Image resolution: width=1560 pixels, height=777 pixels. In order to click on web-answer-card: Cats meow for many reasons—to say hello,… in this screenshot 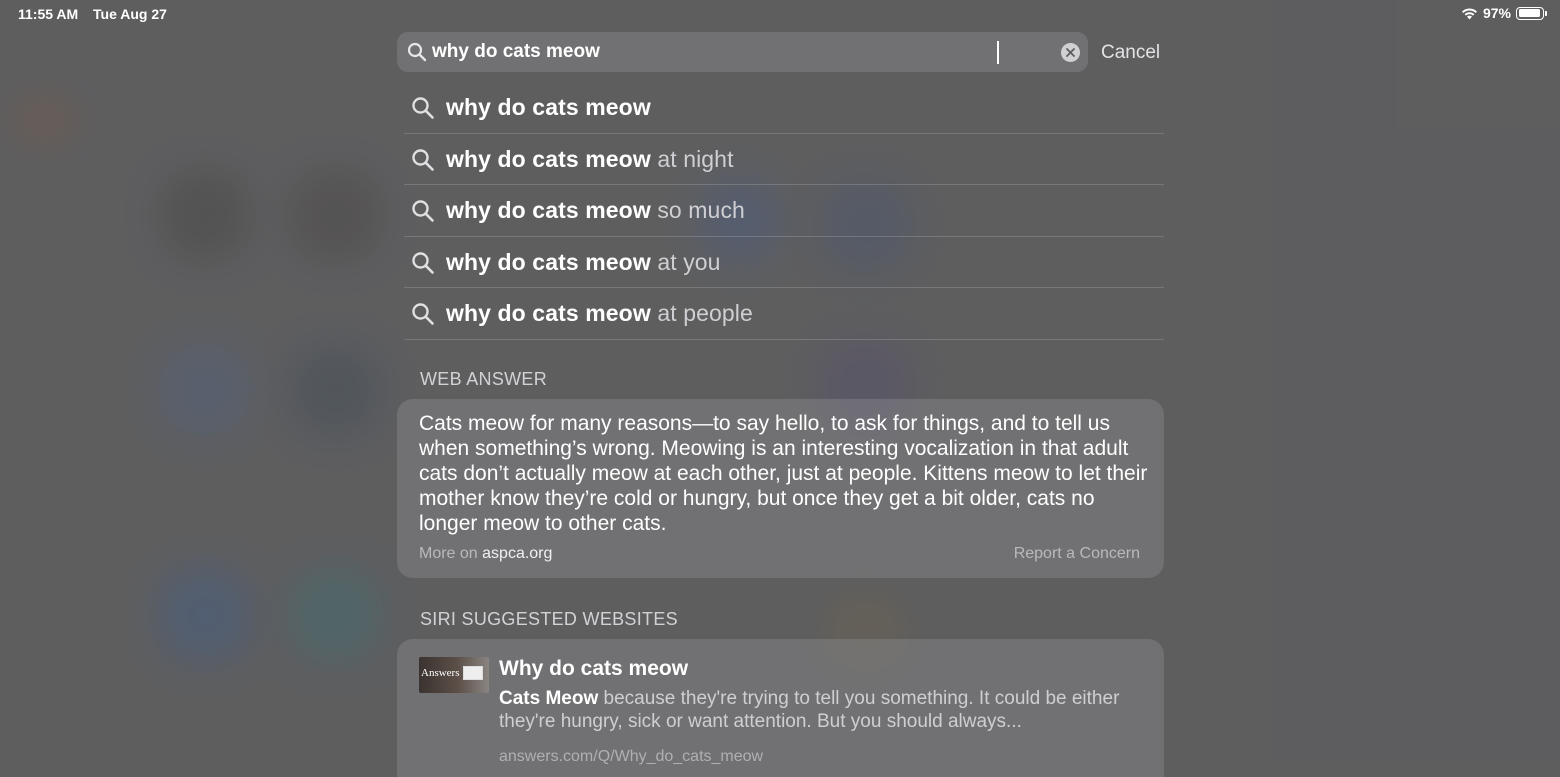, I will do `click(780, 488)`.